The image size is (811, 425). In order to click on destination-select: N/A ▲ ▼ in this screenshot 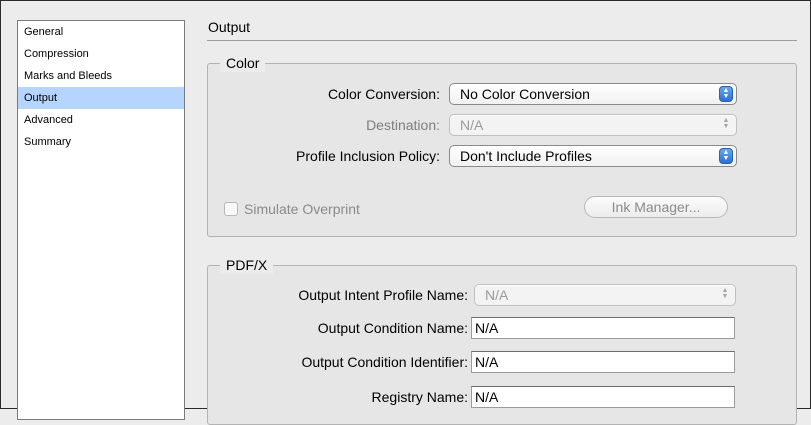, I will do `click(593, 125)`.